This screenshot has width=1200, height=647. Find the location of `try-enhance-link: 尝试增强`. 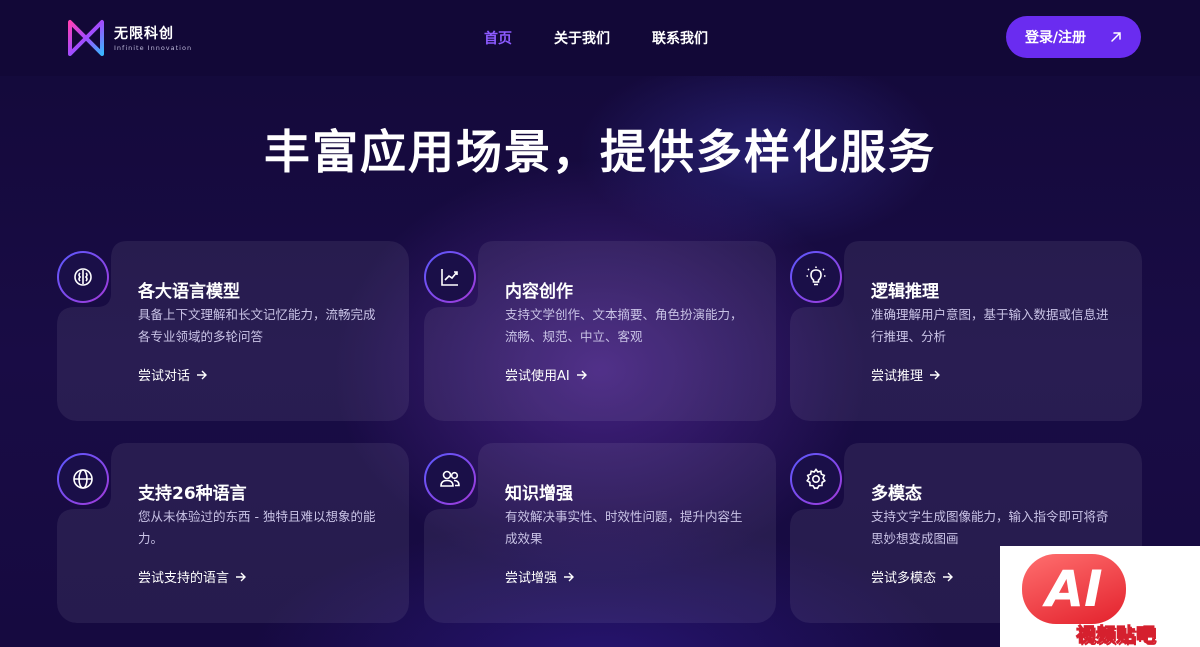

try-enhance-link: 尝试增强 is located at coordinates (540, 576).